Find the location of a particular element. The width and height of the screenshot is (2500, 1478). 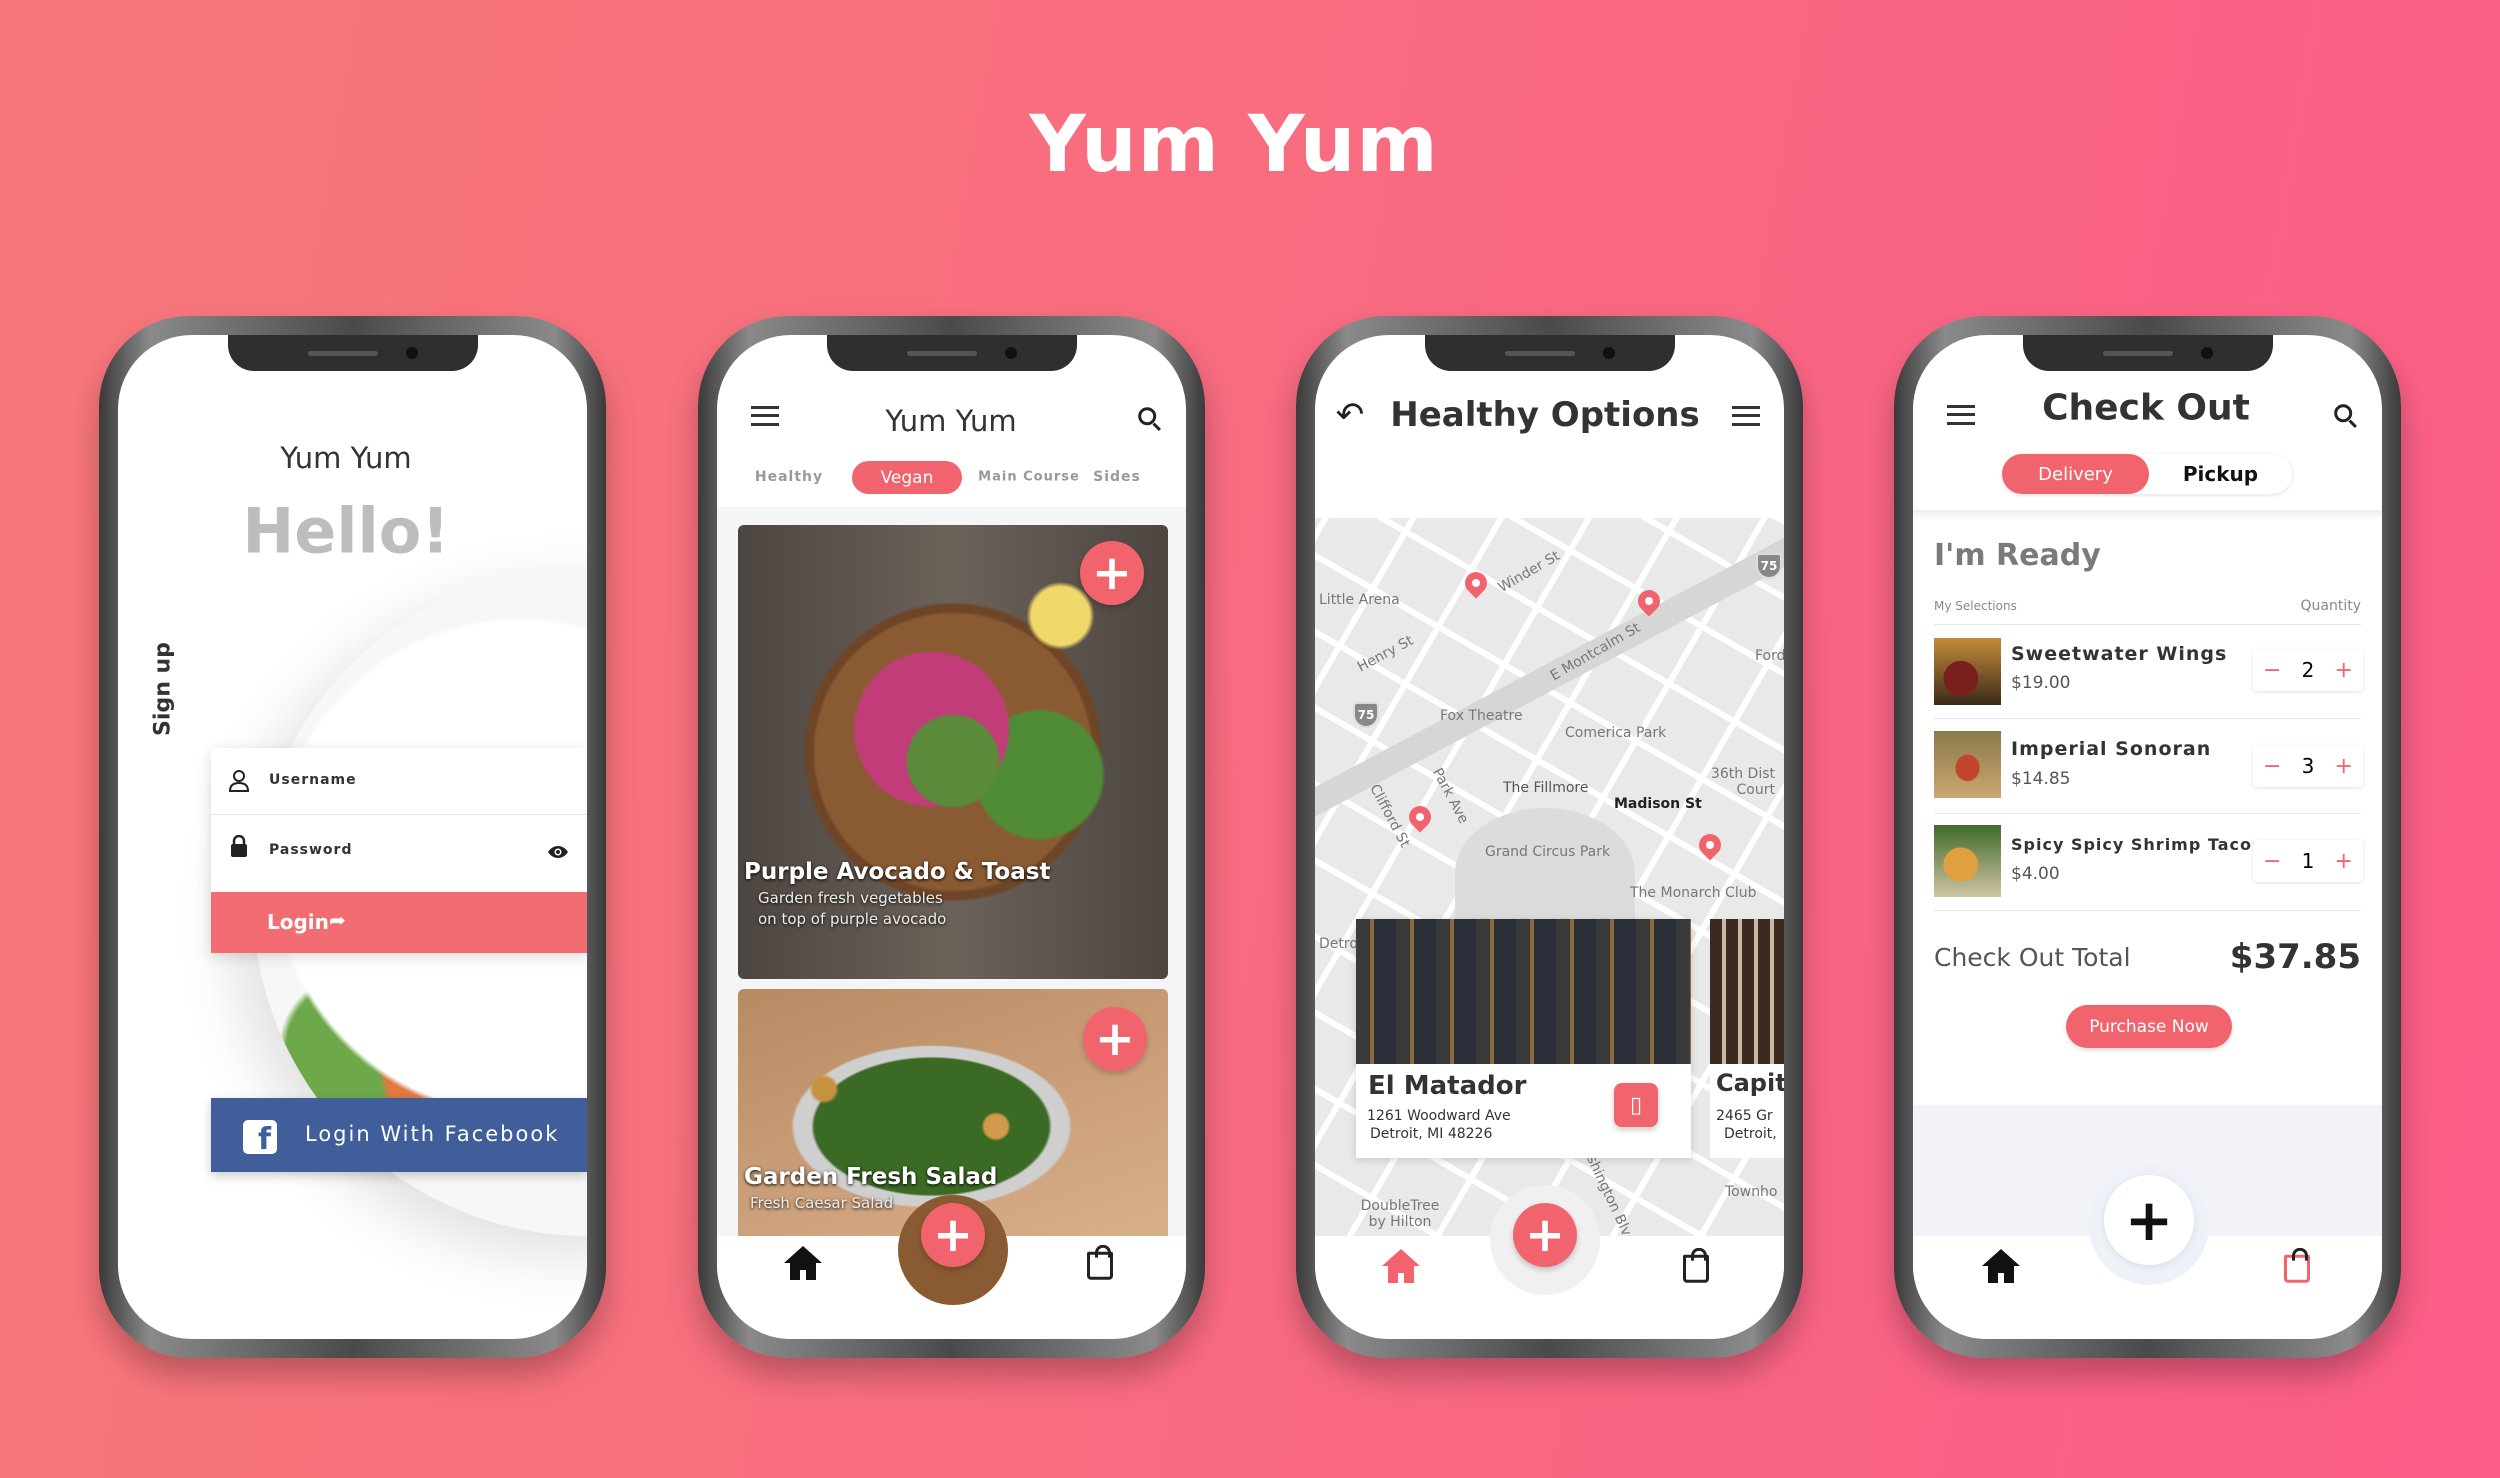

lock-icon is located at coordinates (239, 846).